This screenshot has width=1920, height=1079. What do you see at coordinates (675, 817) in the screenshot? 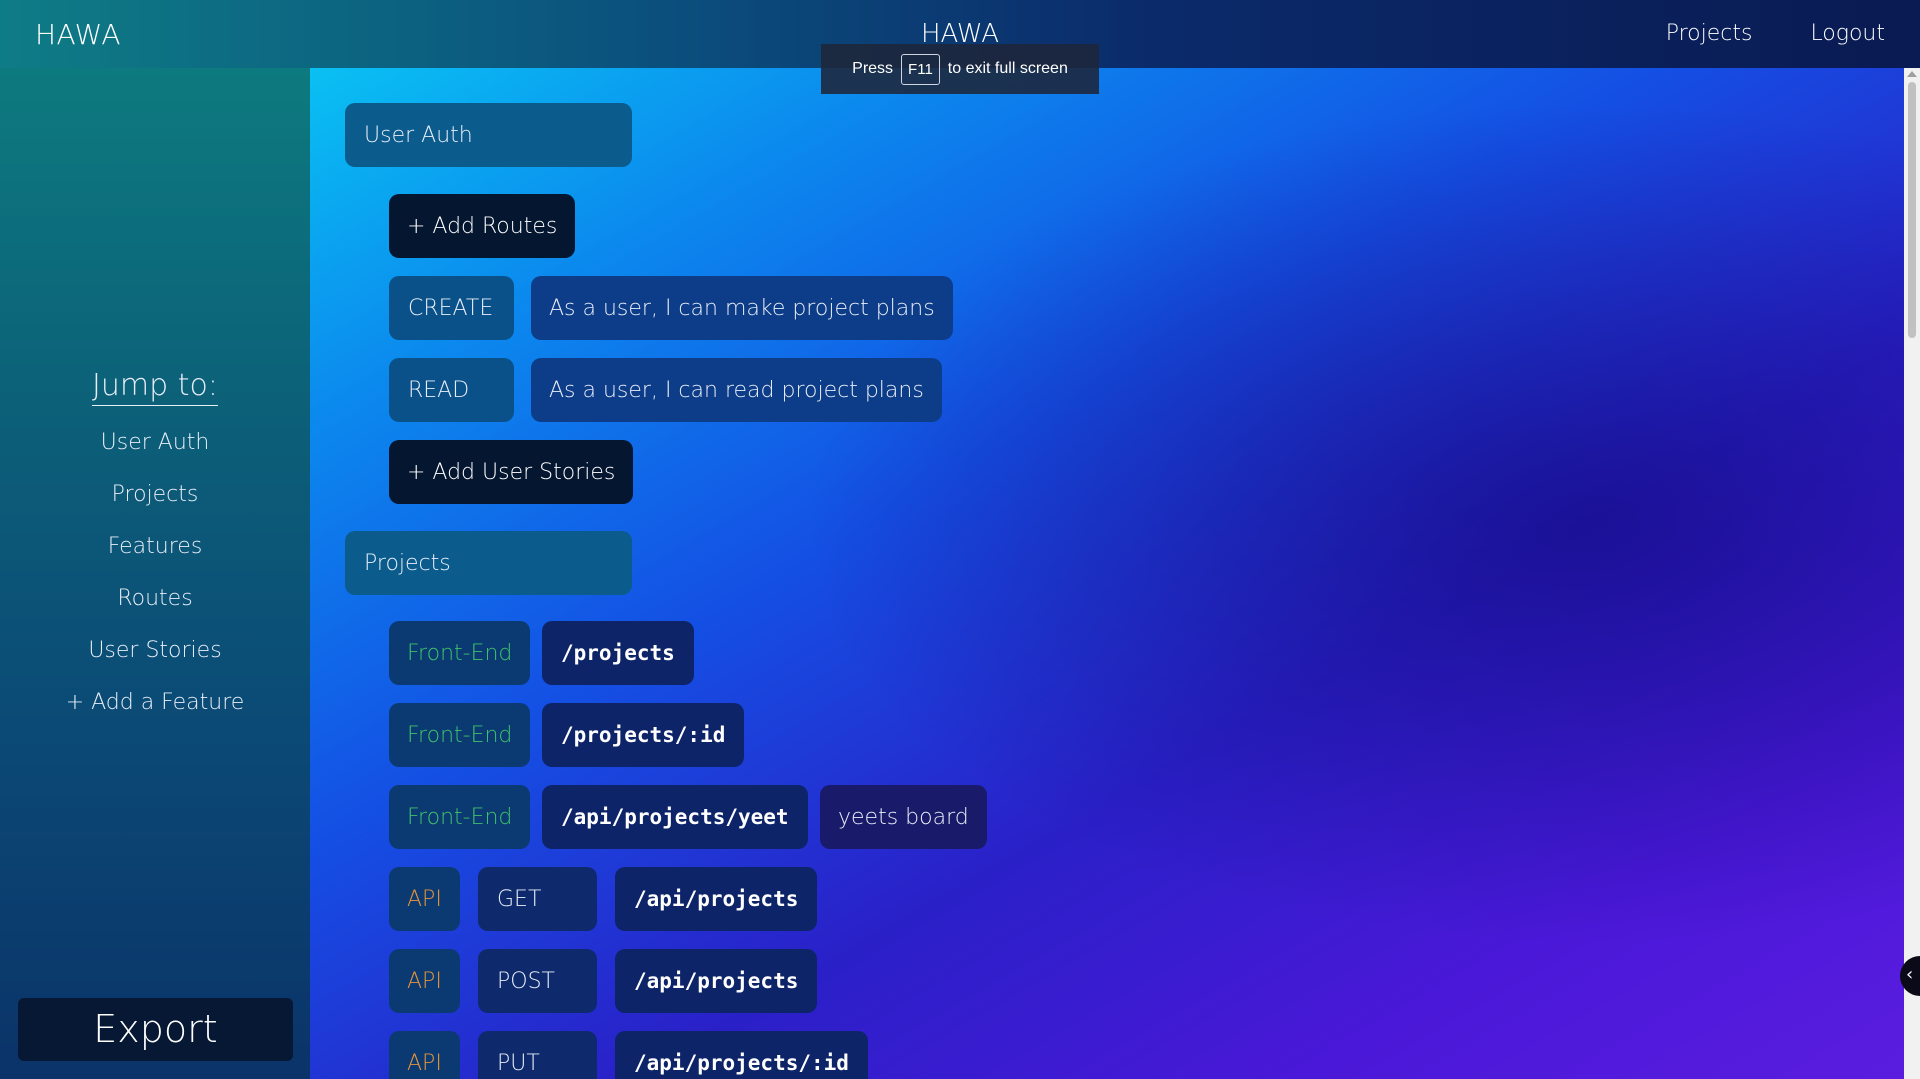
I see `route-path: /api/projects/yeet` at bounding box center [675, 817].